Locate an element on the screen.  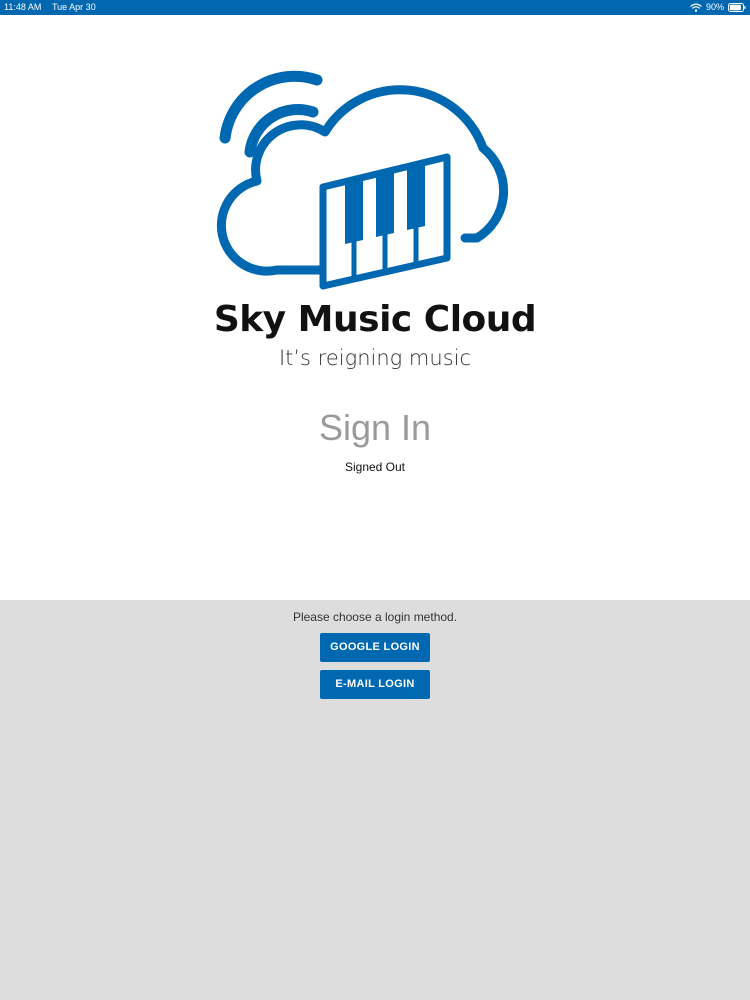
battery-icon is located at coordinates (737, 7).